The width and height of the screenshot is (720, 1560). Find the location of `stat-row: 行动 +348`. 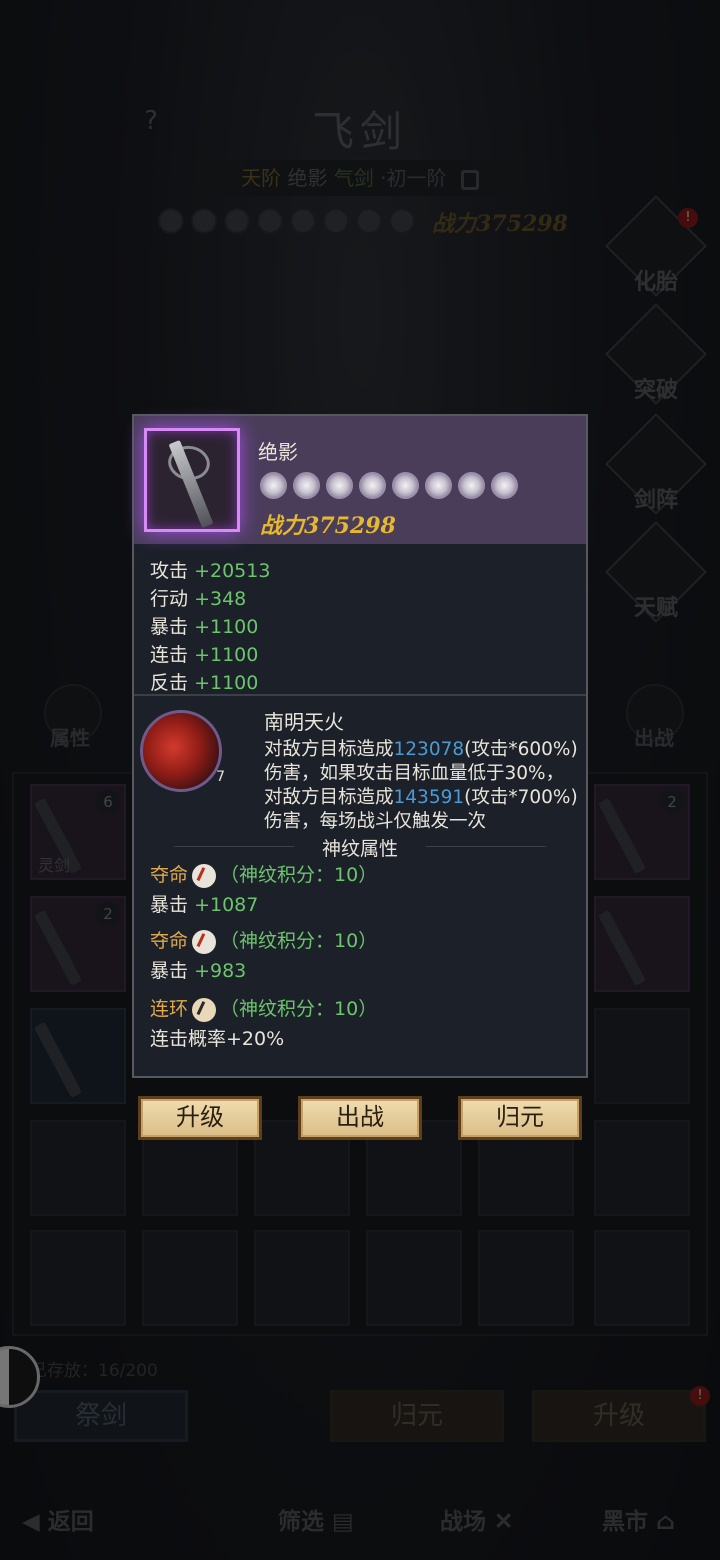

stat-row: 行动 +348 is located at coordinates (198, 597).